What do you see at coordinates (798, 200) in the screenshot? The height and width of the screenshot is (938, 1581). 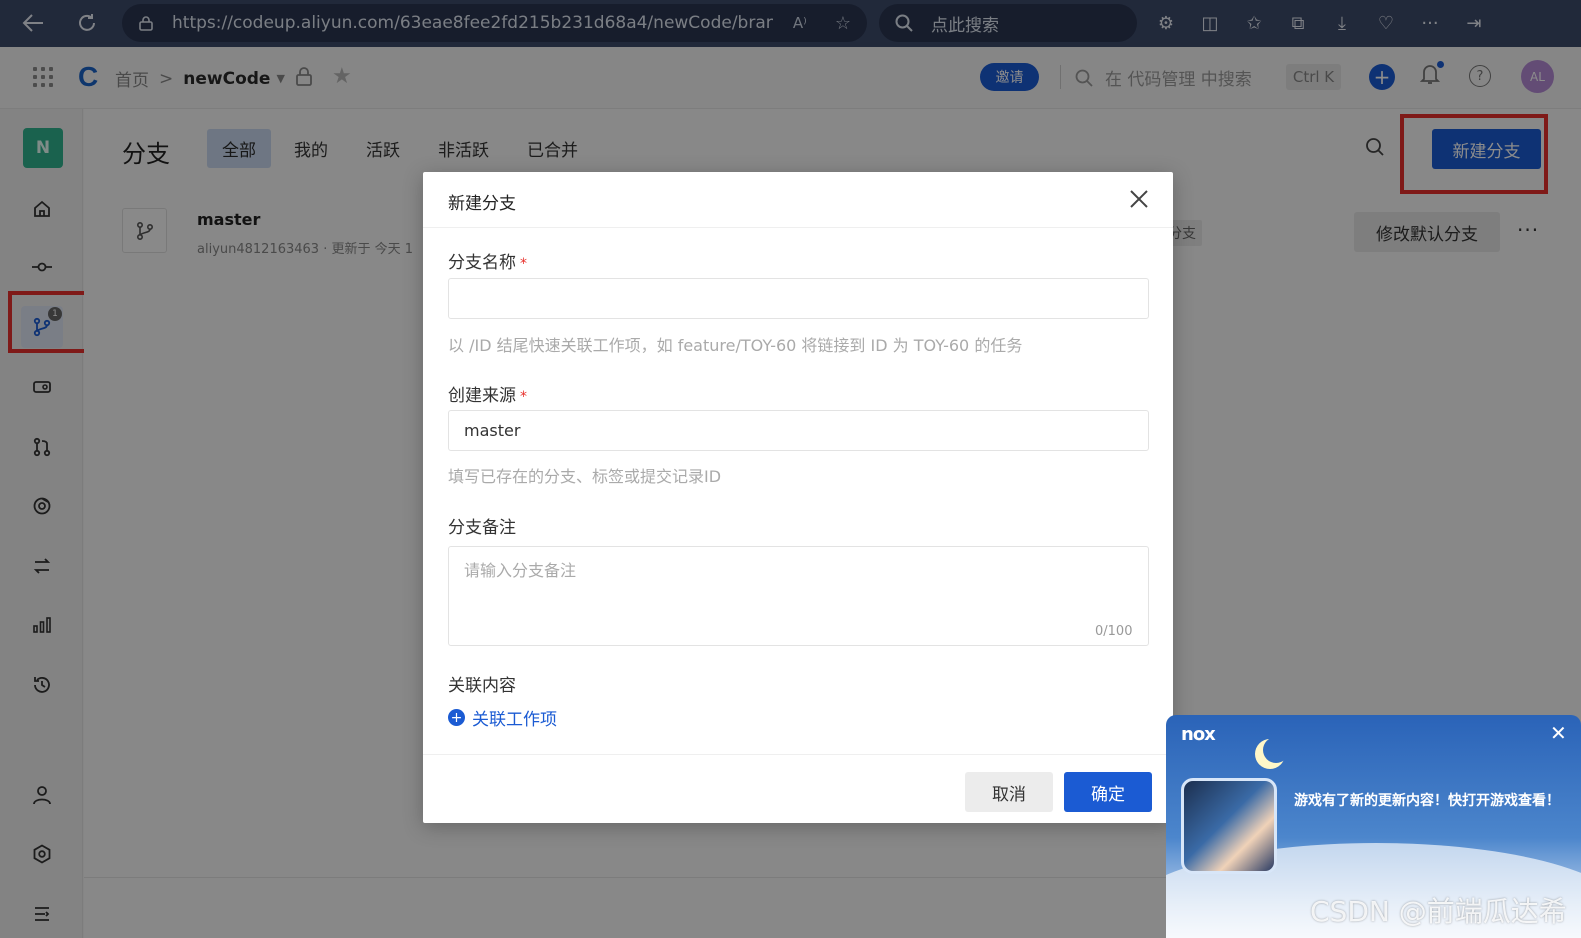 I see `dialog-header: 新建分支` at bounding box center [798, 200].